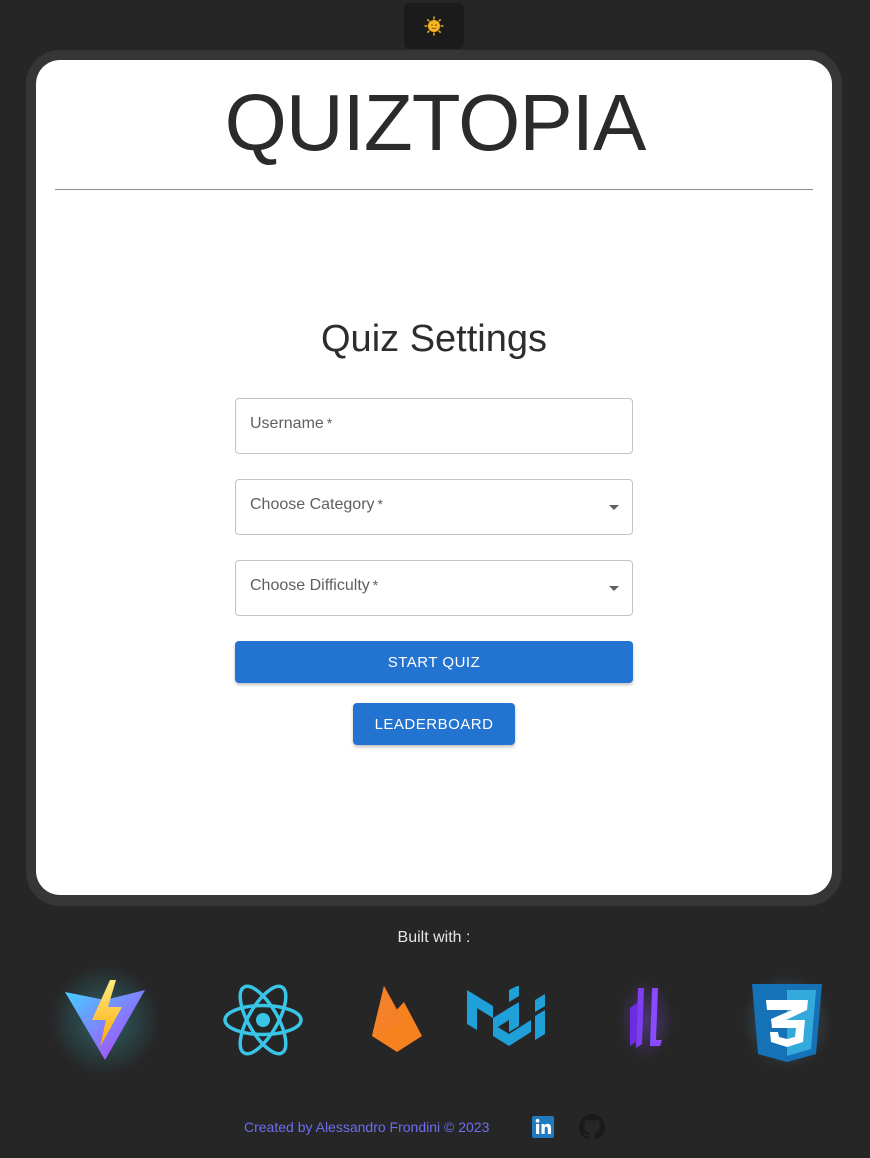 The image size is (870, 1158). I want to click on difficulty-dropdown-icon, so click(614, 588).